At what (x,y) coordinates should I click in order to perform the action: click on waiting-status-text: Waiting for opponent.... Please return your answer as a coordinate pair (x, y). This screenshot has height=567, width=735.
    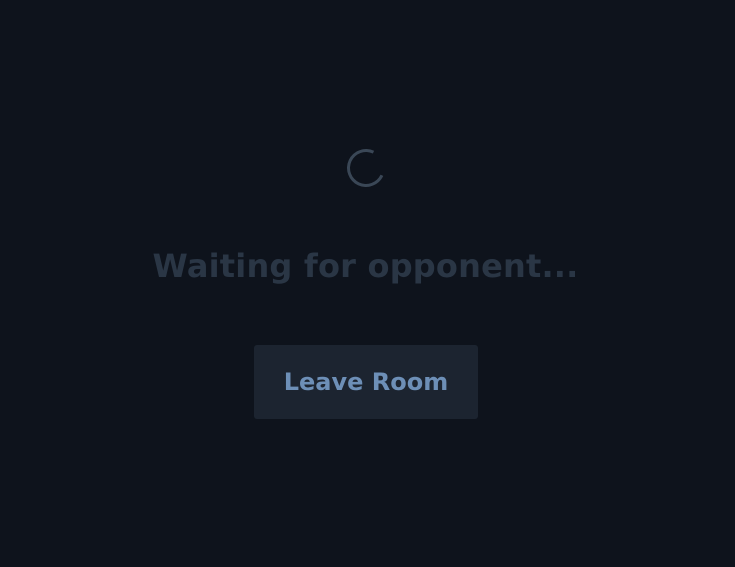
    Looking at the image, I should click on (365, 266).